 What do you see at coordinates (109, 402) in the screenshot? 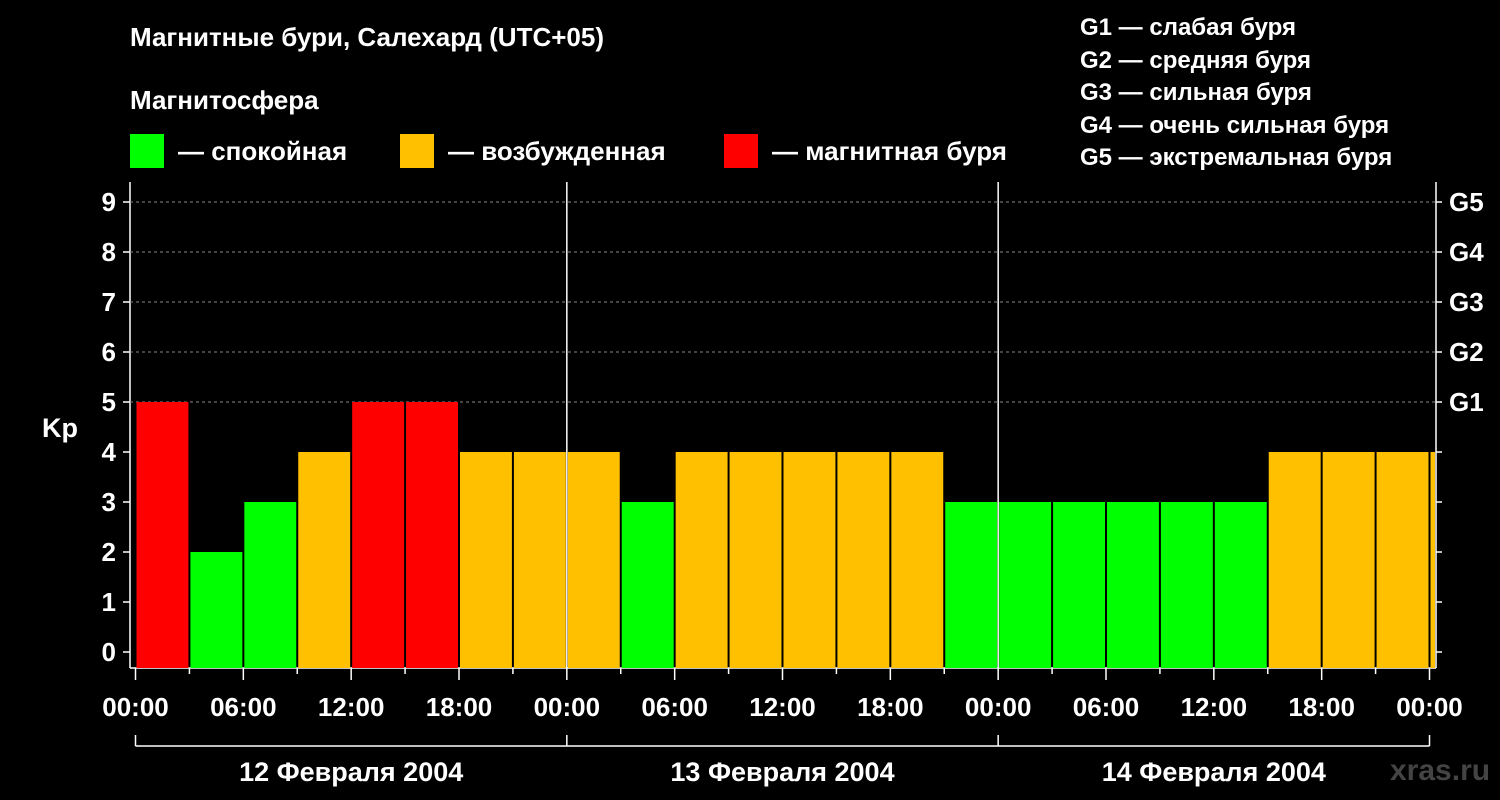
I see `y-tick-label: 5` at bounding box center [109, 402].